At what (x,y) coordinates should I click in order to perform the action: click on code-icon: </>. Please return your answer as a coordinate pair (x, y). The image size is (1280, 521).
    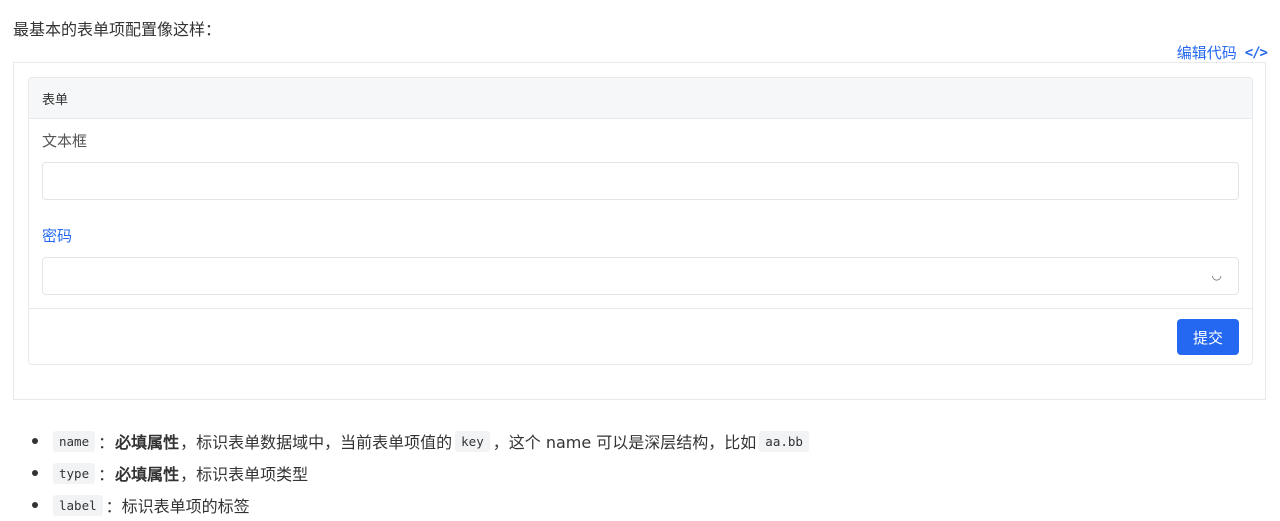
    Looking at the image, I should click on (1256, 52).